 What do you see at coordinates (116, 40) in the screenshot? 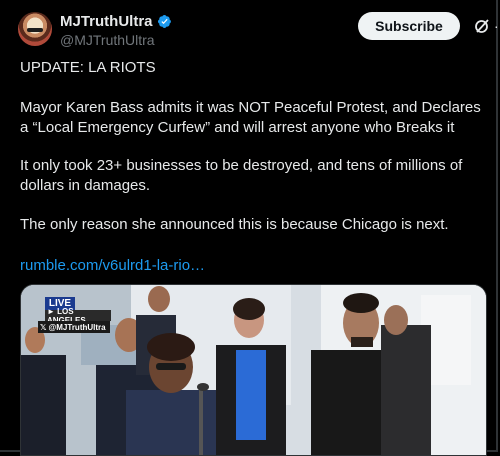
I see `author-handle: @MJTruthUltra` at bounding box center [116, 40].